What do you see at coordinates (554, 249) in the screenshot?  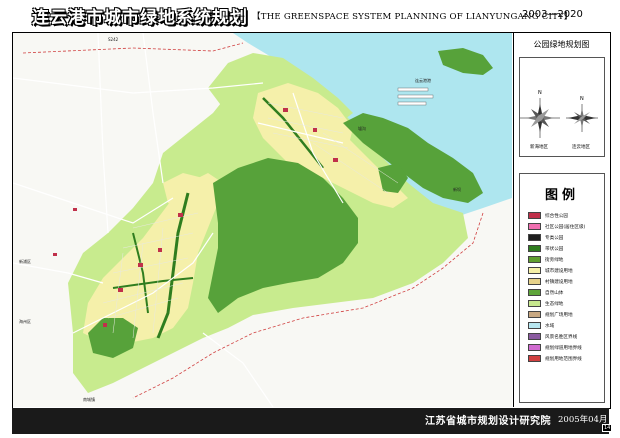 I see `legend-label: 带状公园` at bounding box center [554, 249].